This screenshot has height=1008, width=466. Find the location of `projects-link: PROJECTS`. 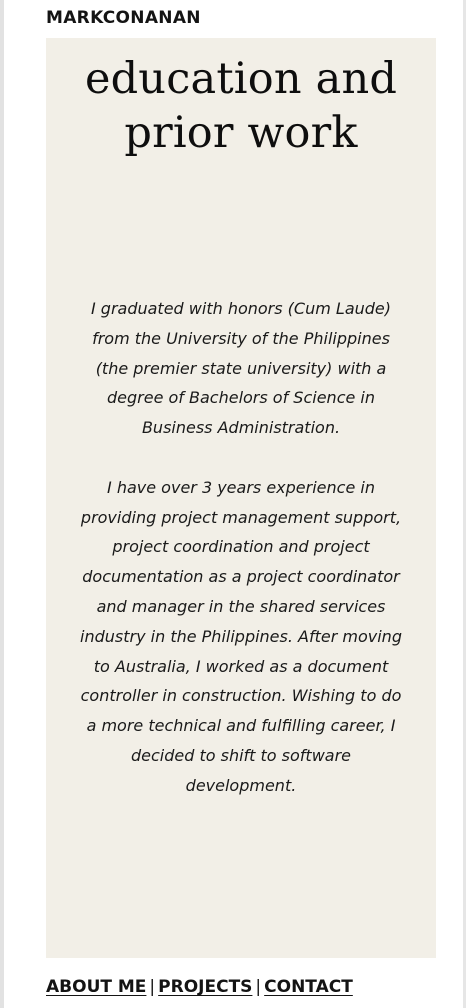

projects-link: PROJECTS is located at coordinates (205, 987).